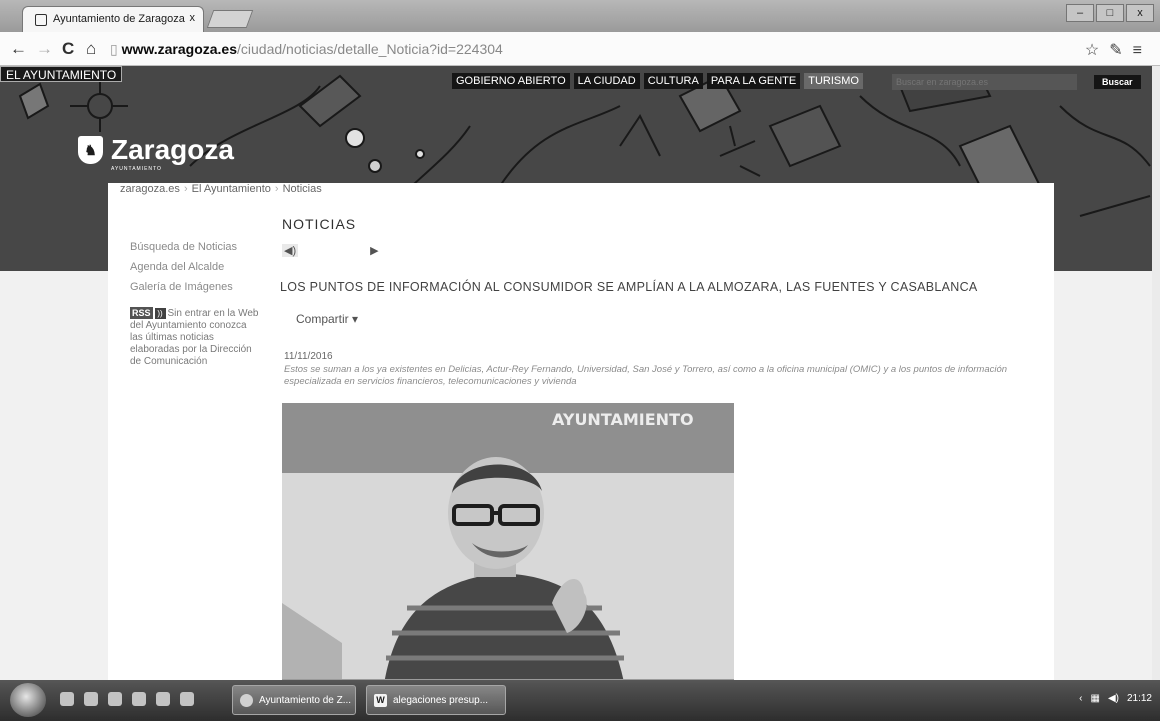 The height and width of the screenshot is (721, 1160). I want to click on toolbar-extensions: ☆✎≡, so click(1118, 50).